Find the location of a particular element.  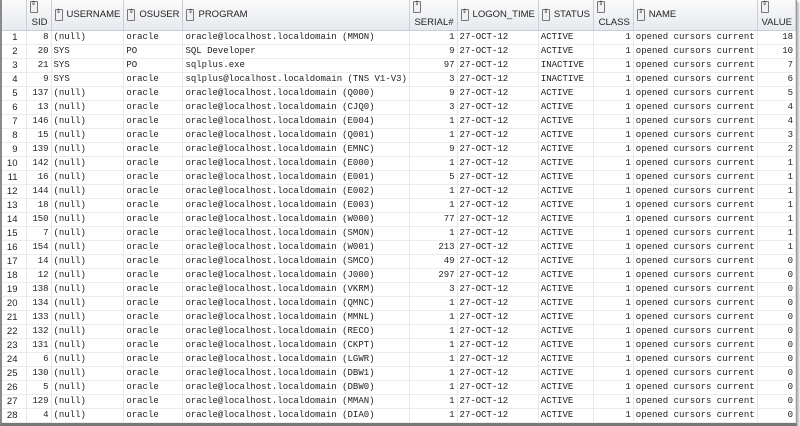

cell-program: oracle@localhost.localdomain (W001) is located at coordinates (296, 247).